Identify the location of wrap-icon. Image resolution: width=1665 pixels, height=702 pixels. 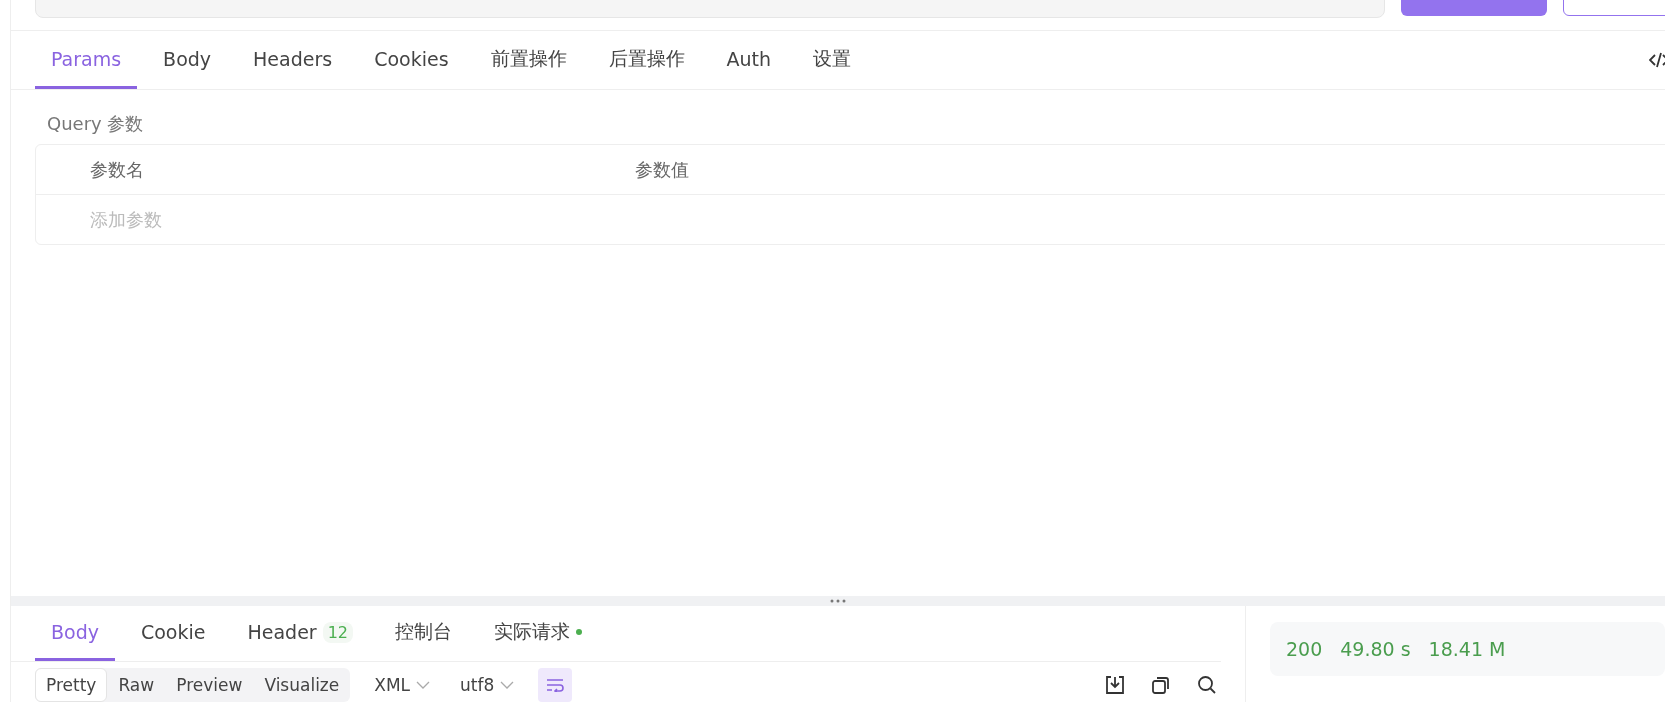
(555, 685).